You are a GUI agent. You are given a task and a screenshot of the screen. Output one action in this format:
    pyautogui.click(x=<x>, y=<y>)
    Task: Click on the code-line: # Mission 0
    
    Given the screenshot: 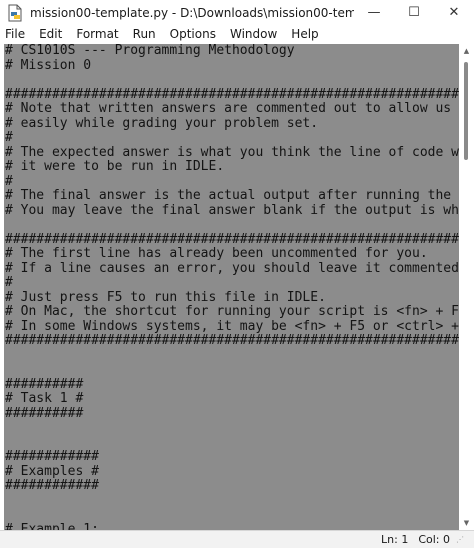 What is the action you would take?
    pyautogui.click(x=232, y=66)
    